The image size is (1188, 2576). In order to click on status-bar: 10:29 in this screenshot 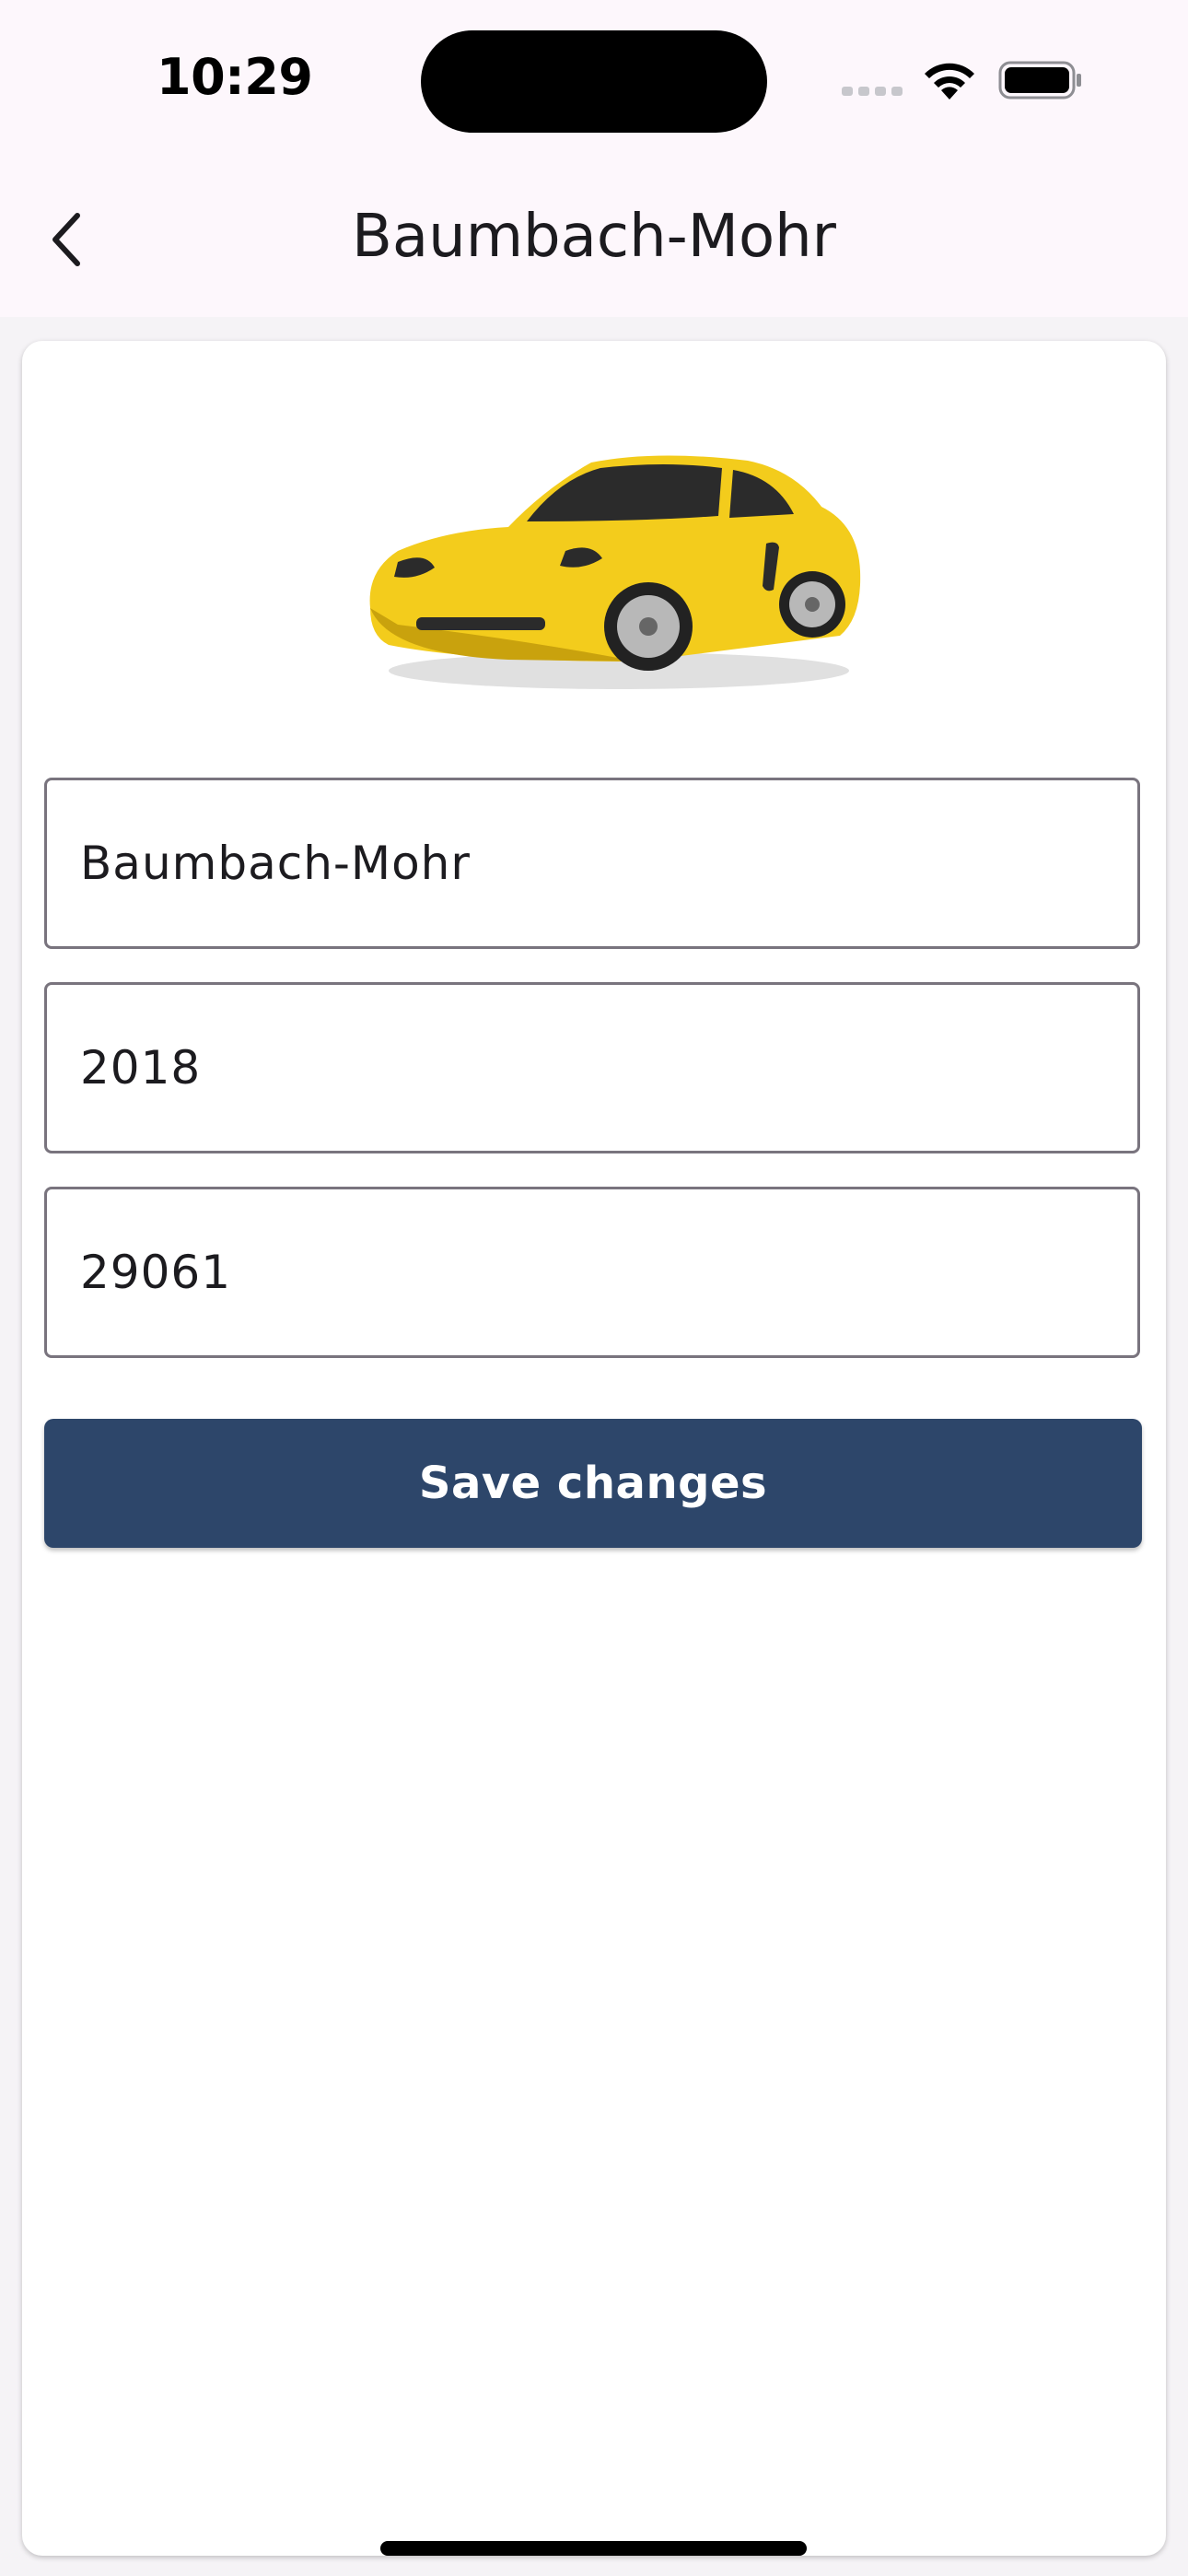, I will do `click(594, 81)`.